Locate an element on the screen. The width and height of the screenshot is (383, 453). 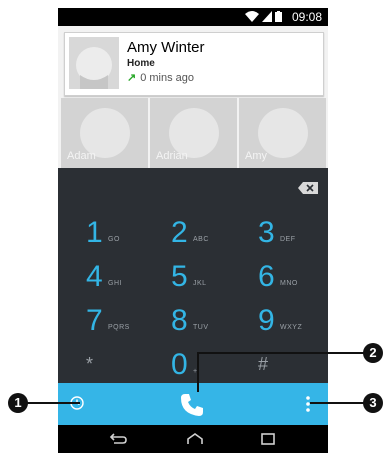
dial-key-1: 1 GO is located at coordinates (126, 238).